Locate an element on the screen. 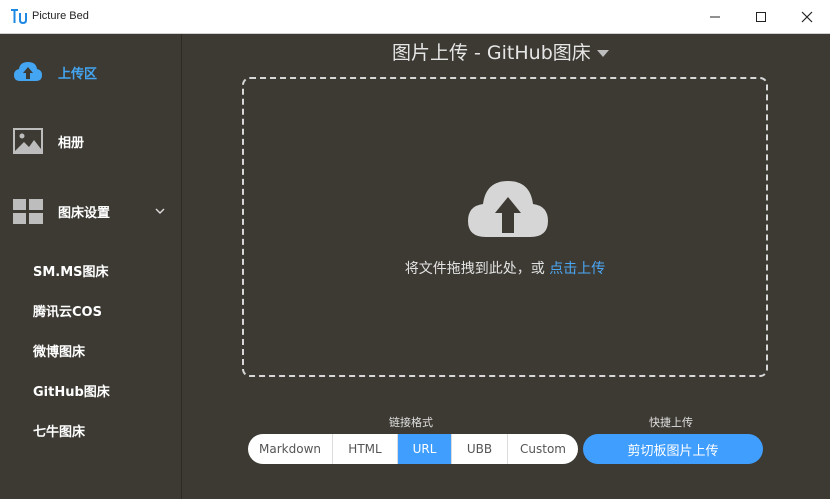 The height and width of the screenshot is (499, 830). sidebar-item-github: GitHub图床 is located at coordinates (71, 390).